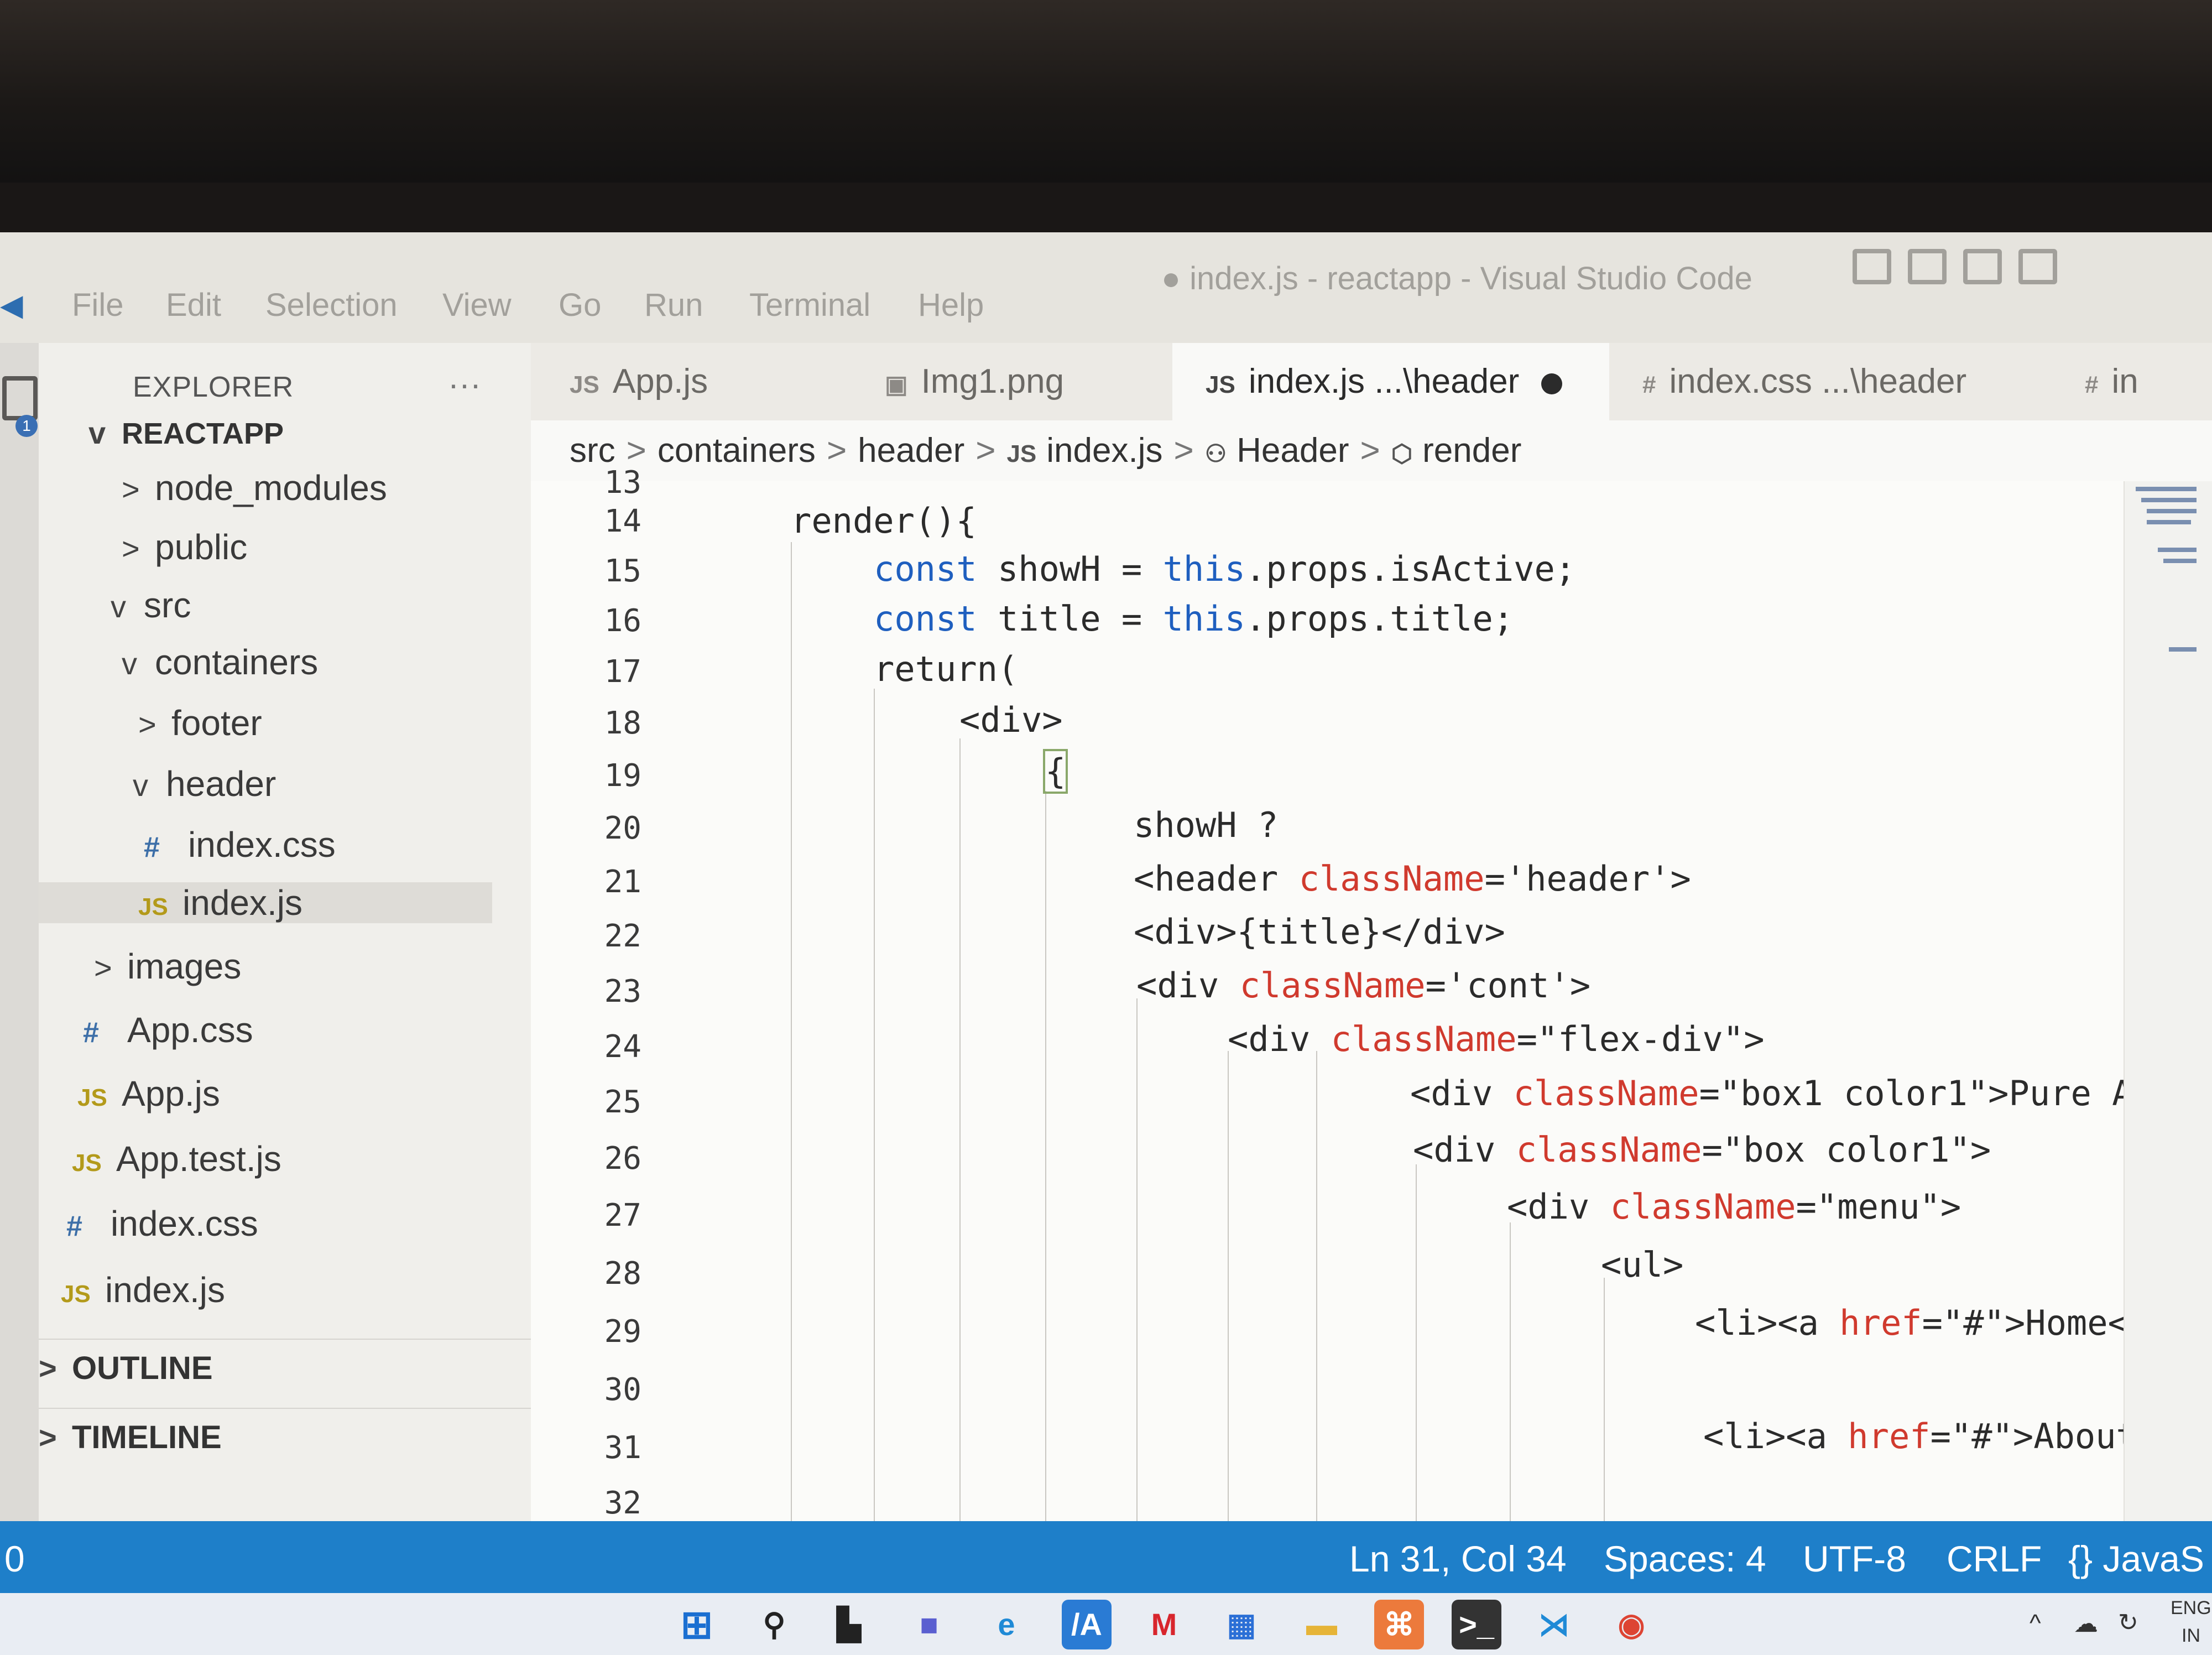  What do you see at coordinates (168, 966) in the screenshot?
I see `tree-folder-images: > images` at bounding box center [168, 966].